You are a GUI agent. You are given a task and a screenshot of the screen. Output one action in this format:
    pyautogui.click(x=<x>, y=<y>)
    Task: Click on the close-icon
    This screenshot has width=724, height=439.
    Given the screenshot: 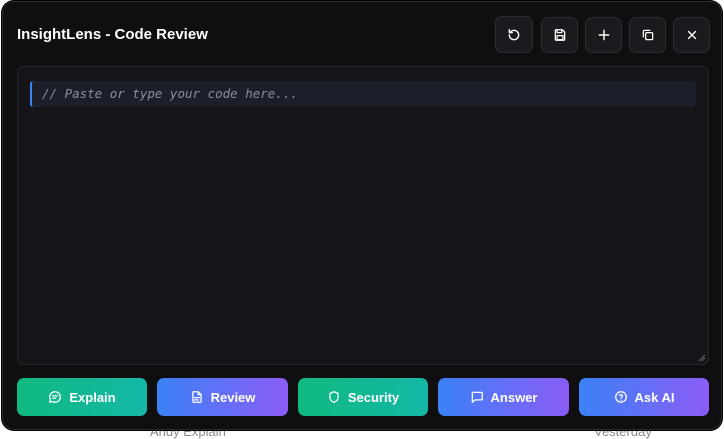 What is the action you would take?
    pyautogui.click(x=691, y=35)
    